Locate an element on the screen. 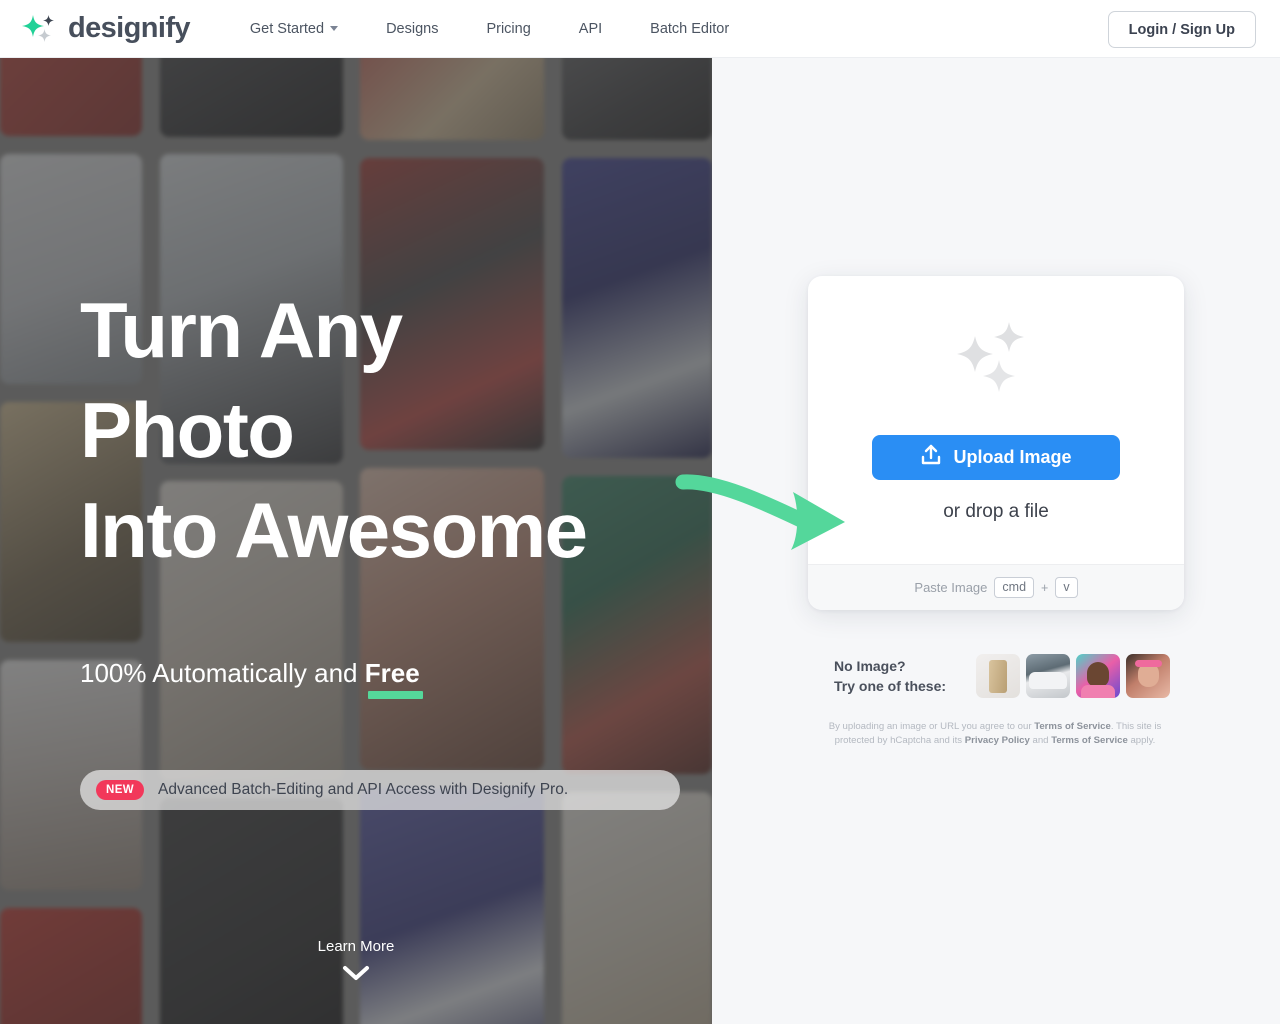 The image size is (1280, 1024). headline-line-1: Turn Any is located at coordinates (241, 330).